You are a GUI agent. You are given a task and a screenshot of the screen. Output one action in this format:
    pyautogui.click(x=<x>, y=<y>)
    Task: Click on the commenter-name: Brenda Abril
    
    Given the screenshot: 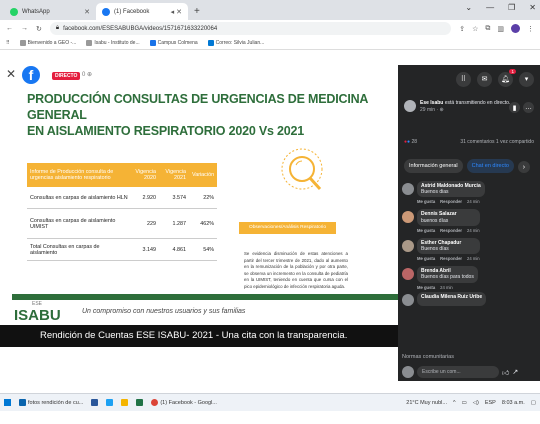 What is the action you would take?
    pyautogui.click(x=436, y=271)
    